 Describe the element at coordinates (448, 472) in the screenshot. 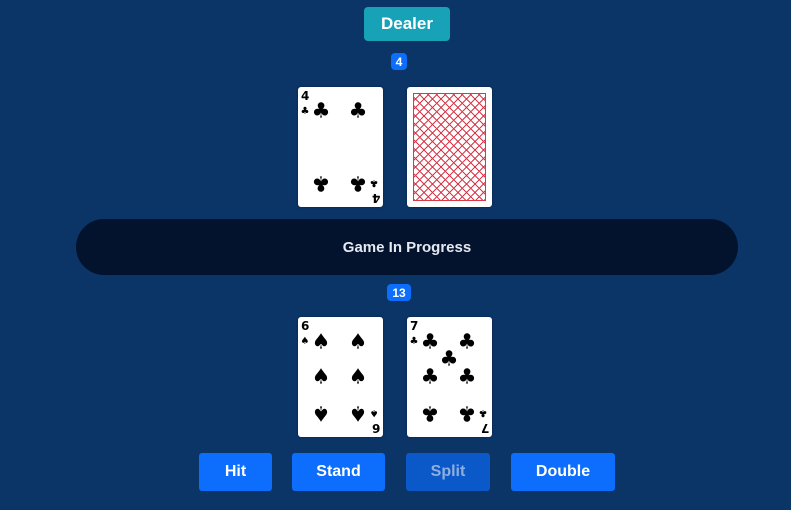

I see `split-button: Split` at that location.